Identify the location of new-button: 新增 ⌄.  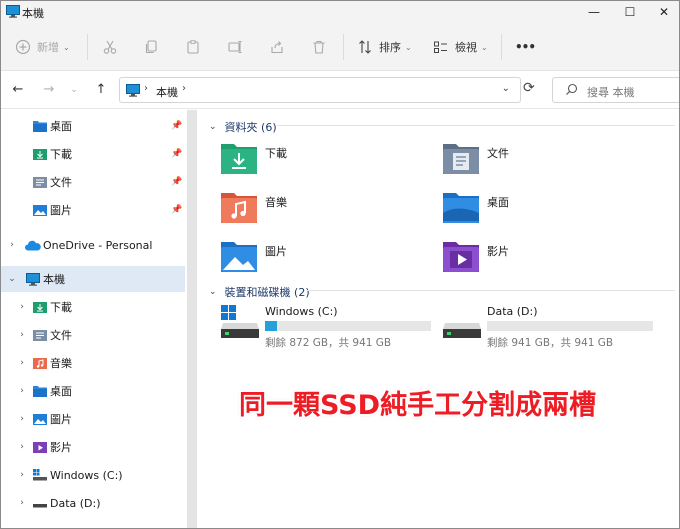
(42, 47).